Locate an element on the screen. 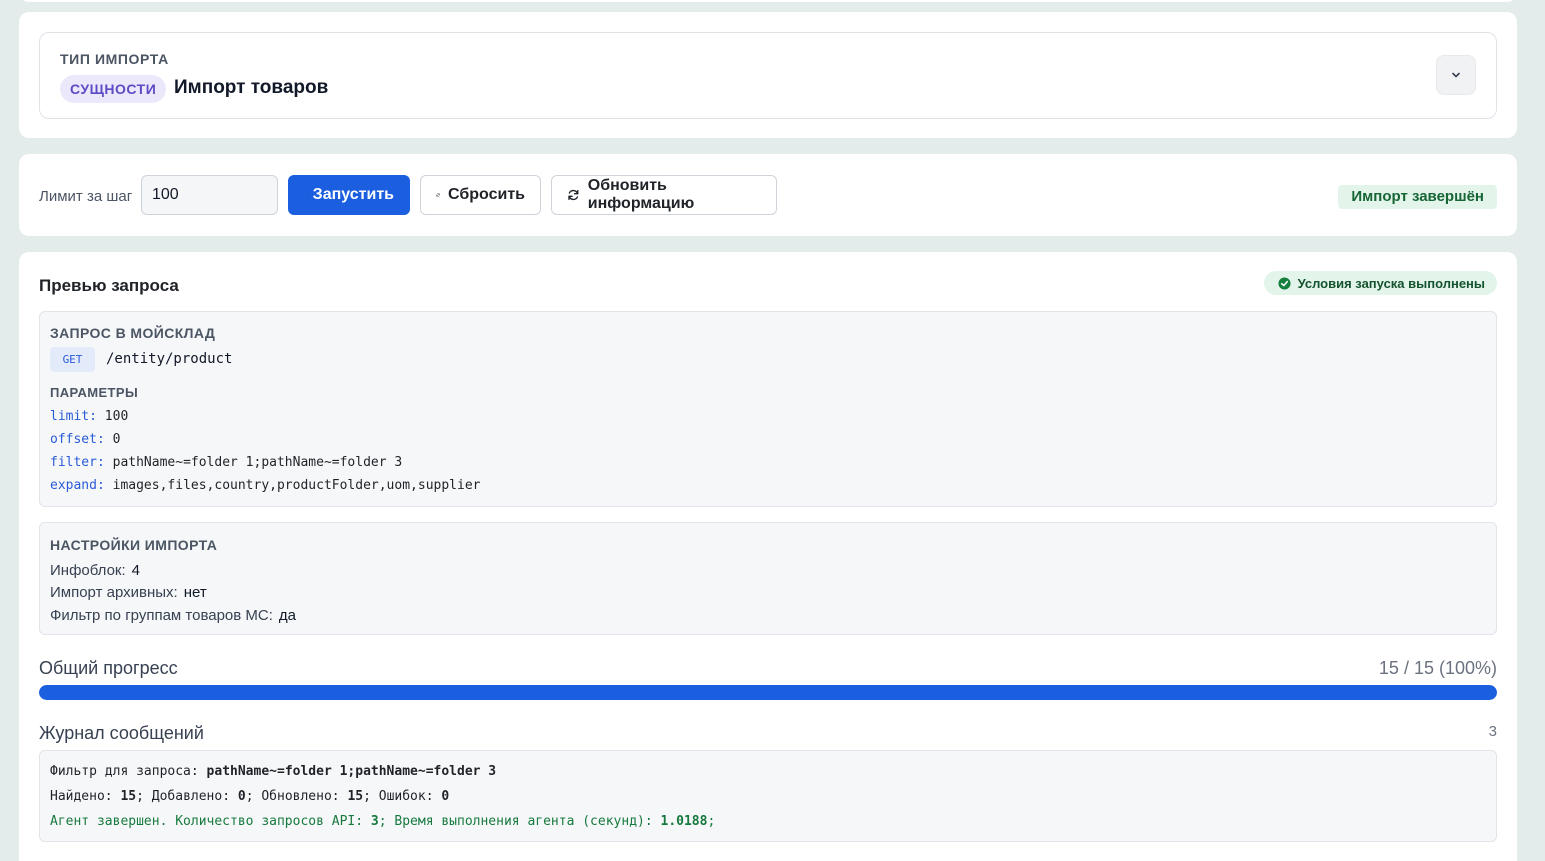  log-text: ; Добавлено: is located at coordinates (183, 796).